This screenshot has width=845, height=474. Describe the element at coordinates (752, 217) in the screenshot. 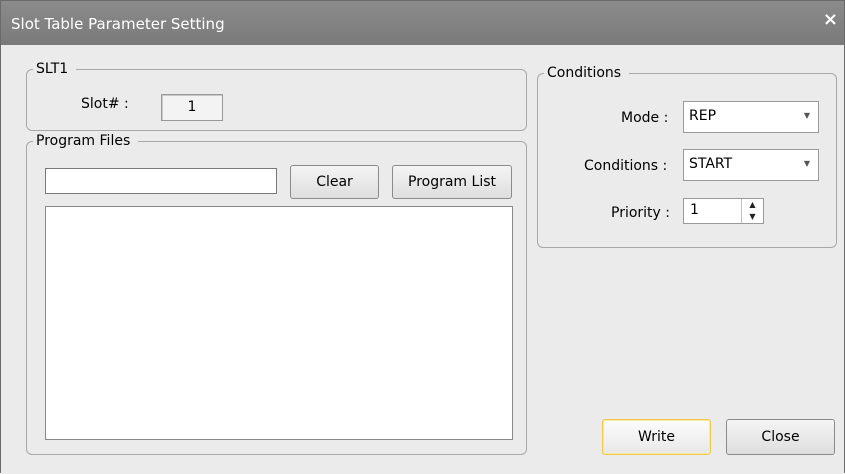

I see `spin-down-icon: ▼` at that location.